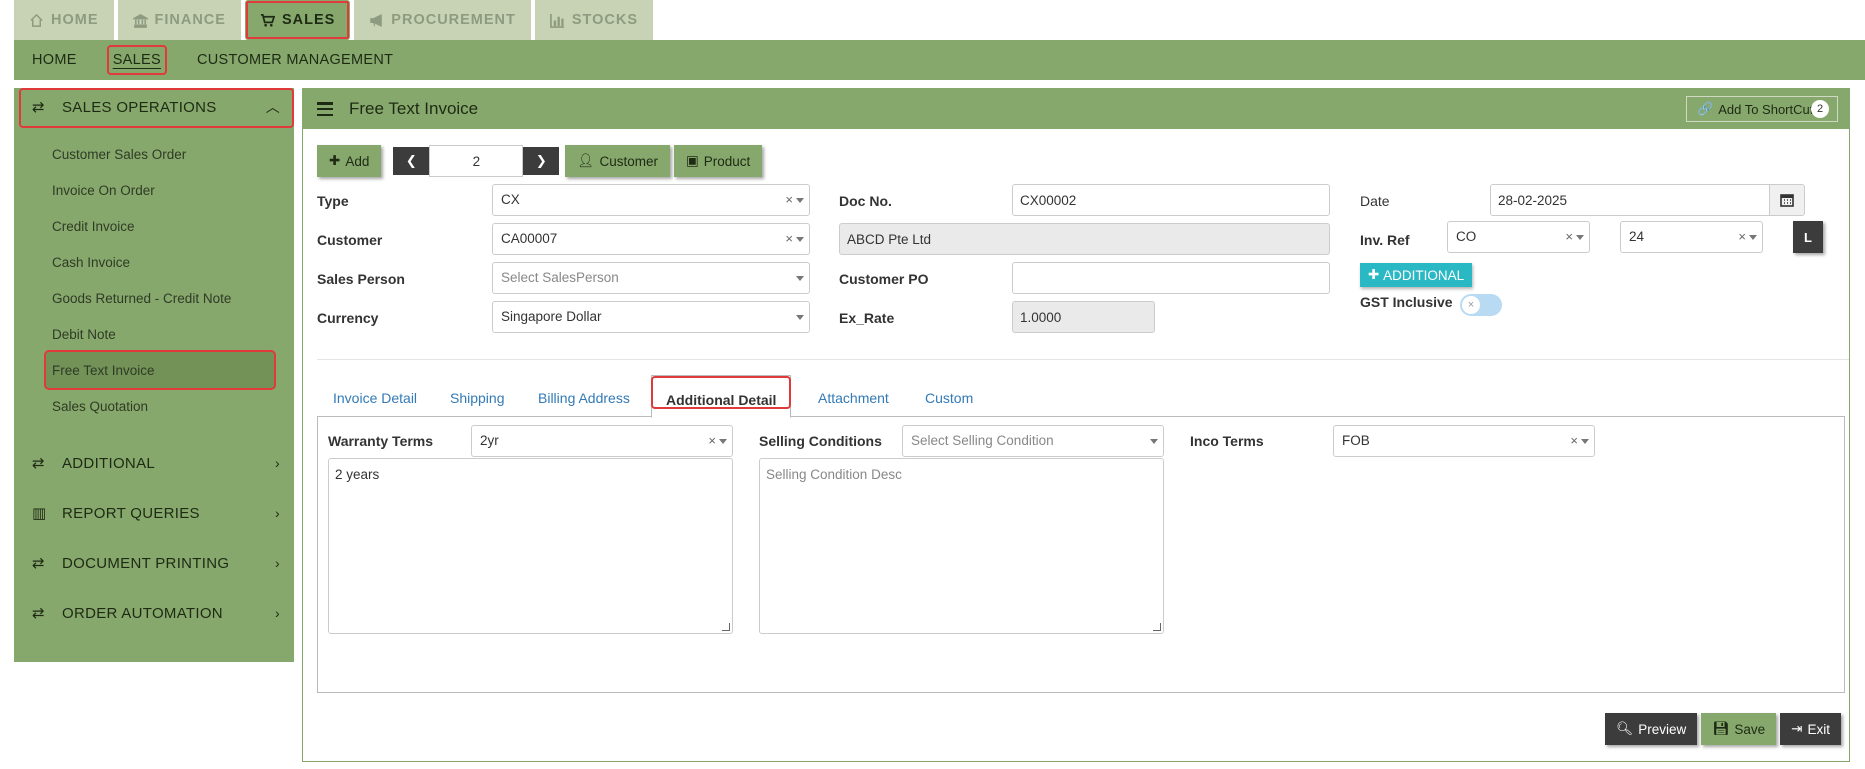 The width and height of the screenshot is (1865, 769). I want to click on gst-inclusive-toggle: ×, so click(1481, 305).